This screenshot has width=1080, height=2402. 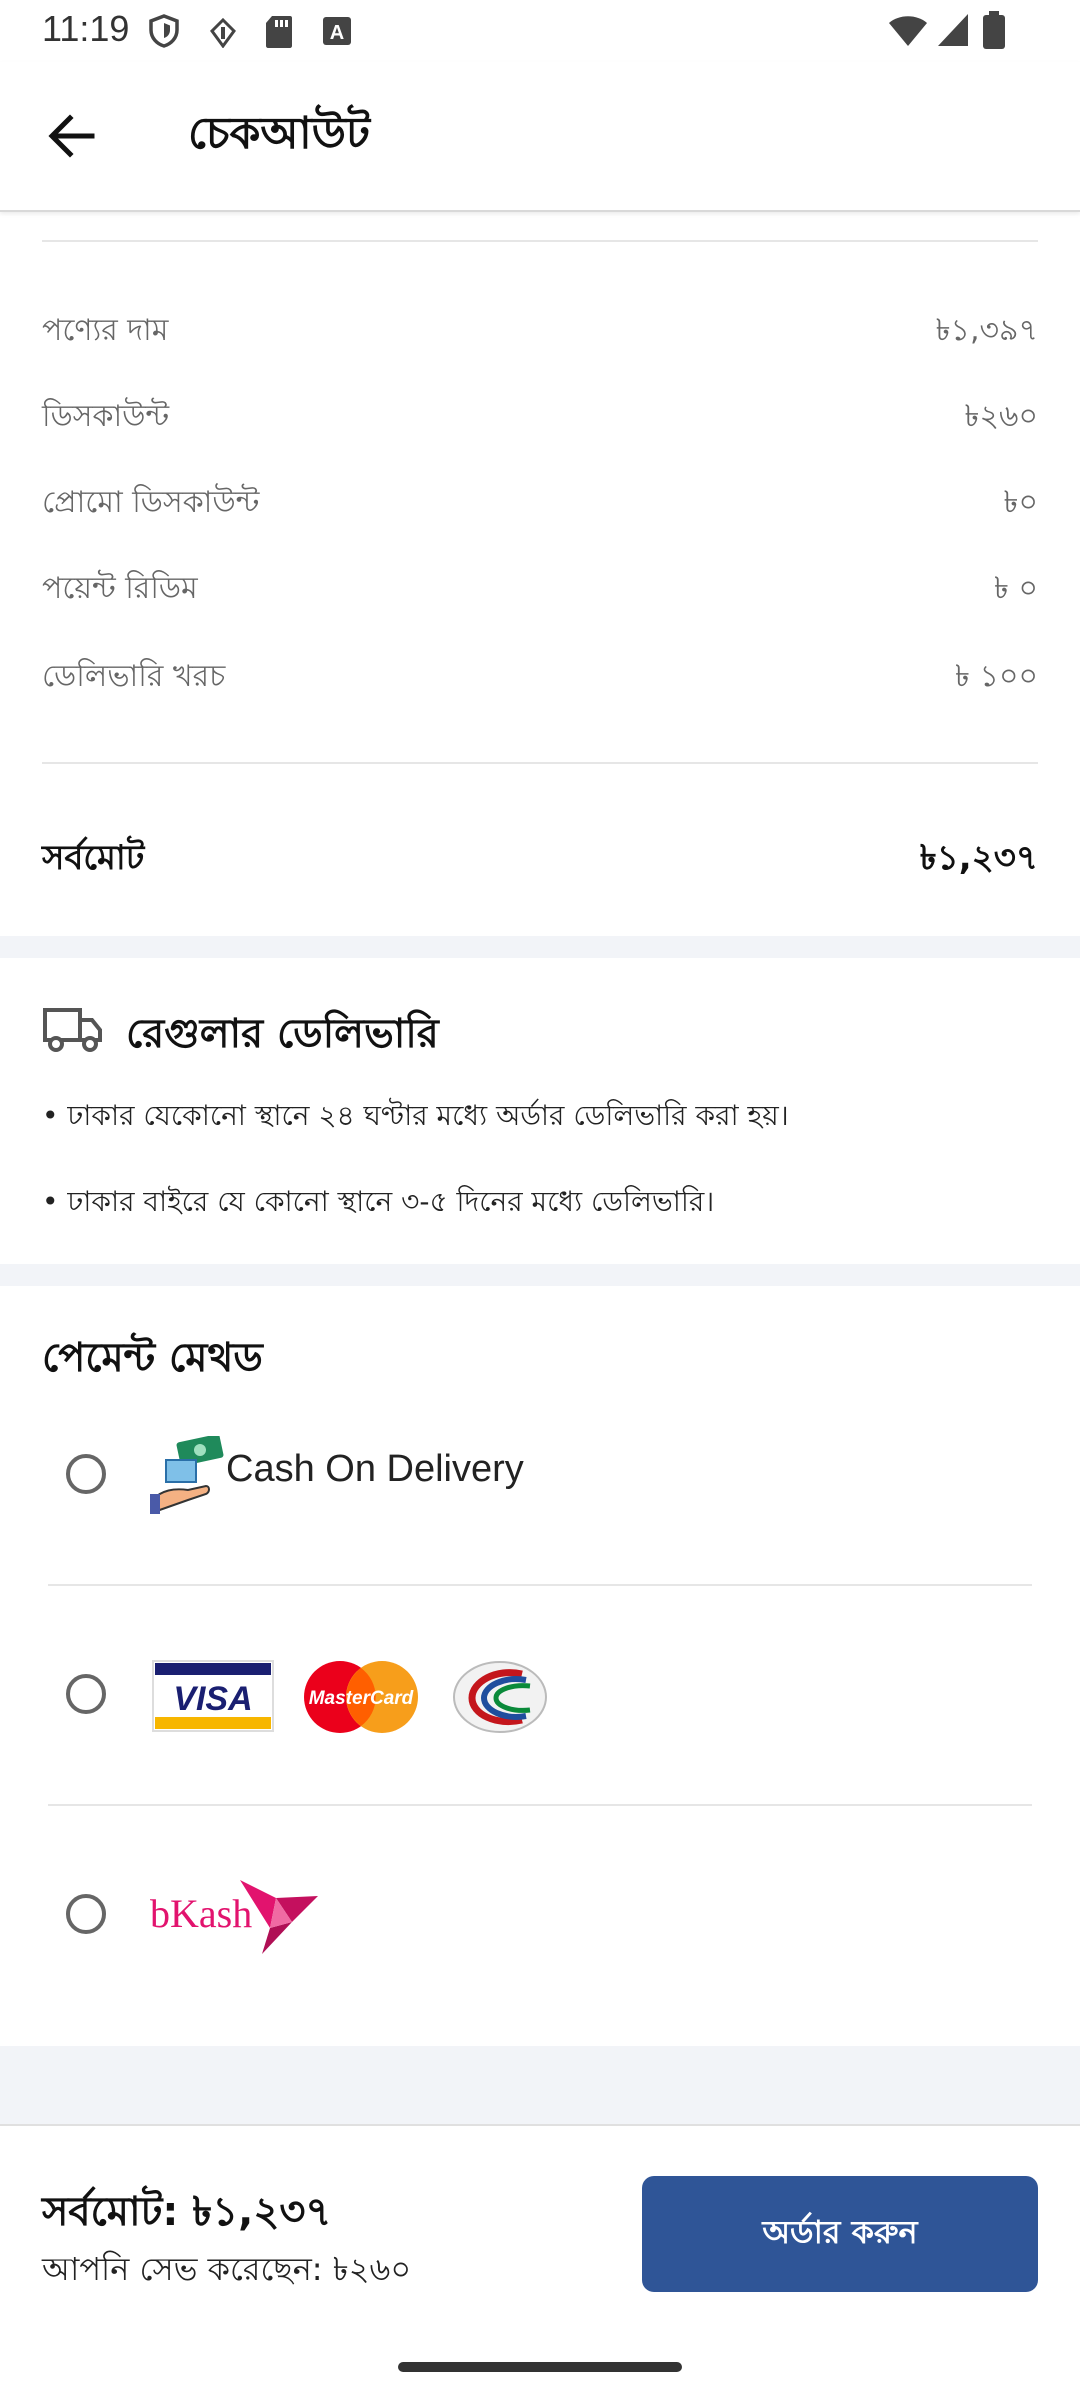 I want to click on visa-text: VISA, so click(x=212, y=1699).